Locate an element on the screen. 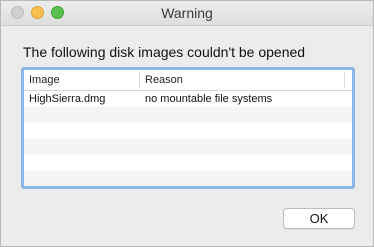 Image resolution: width=374 pixels, height=247 pixels. ok-button: OK is located at coordinates (319, 218).